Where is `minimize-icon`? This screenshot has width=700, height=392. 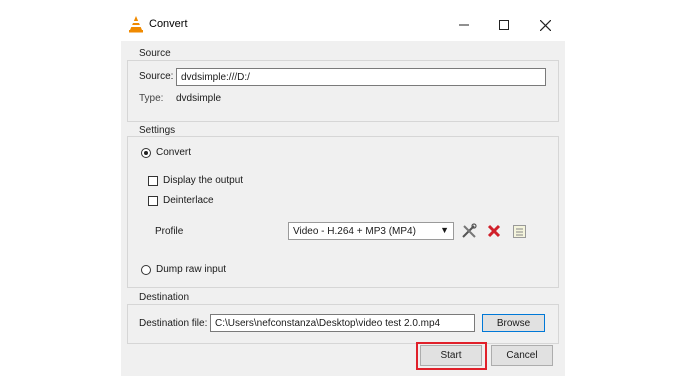 minimize-icon is located at coordinates (464, 25).